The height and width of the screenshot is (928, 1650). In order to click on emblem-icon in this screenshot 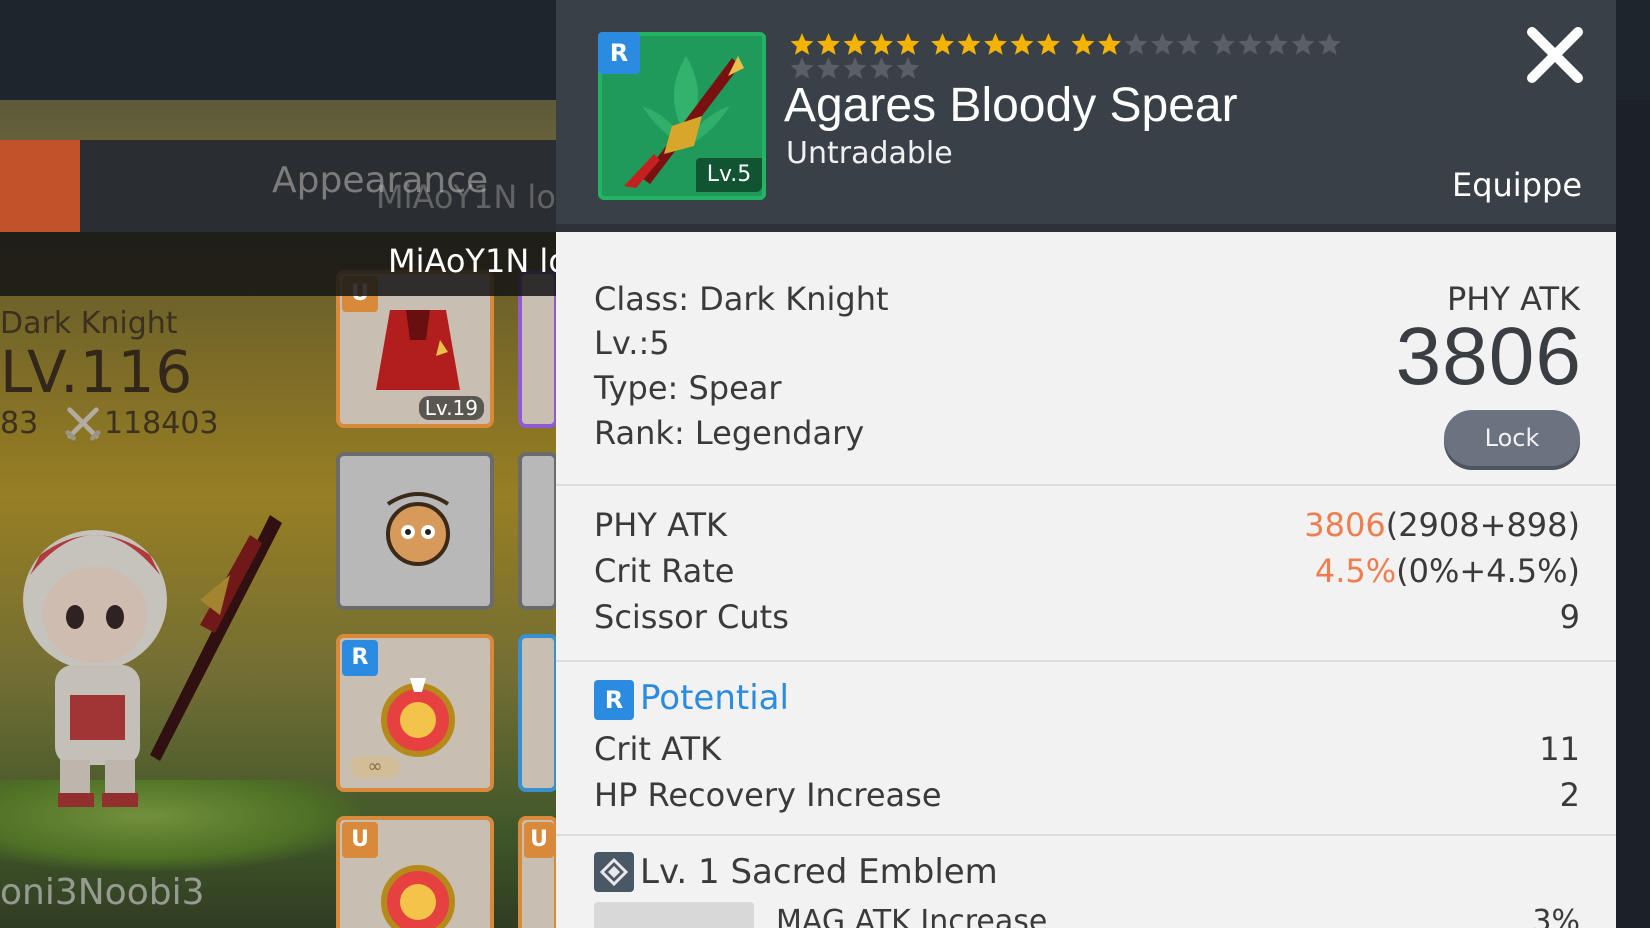, I will do `click(614, 872)`.